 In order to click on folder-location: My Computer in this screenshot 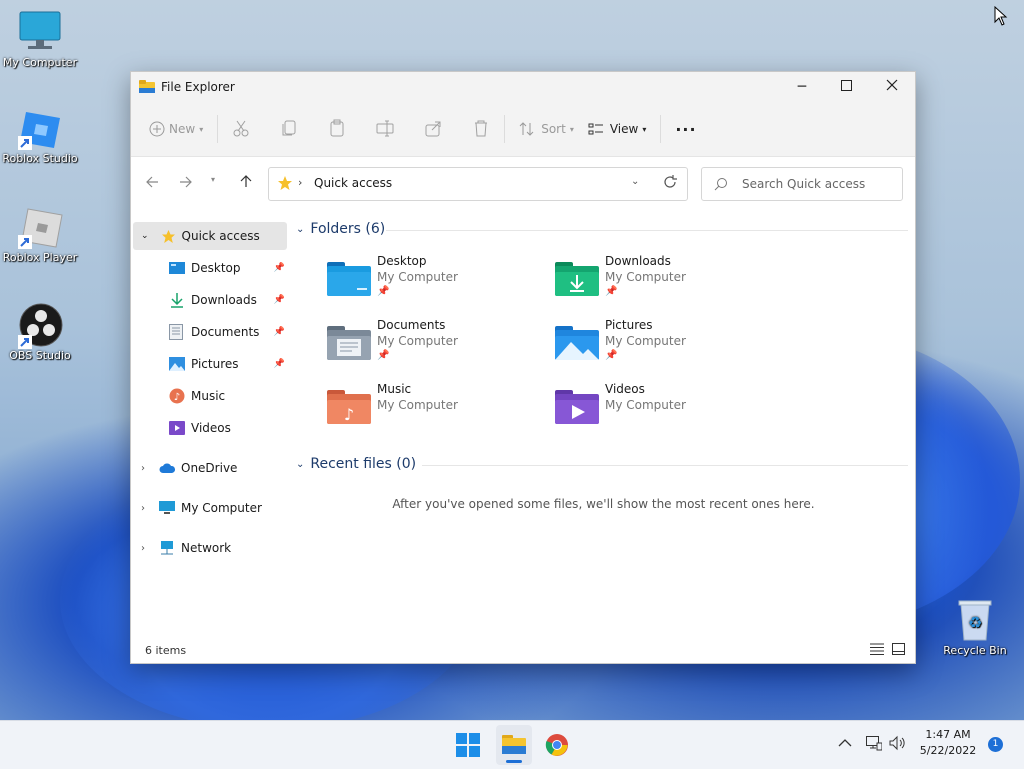, I will do `click(645, 277)`.